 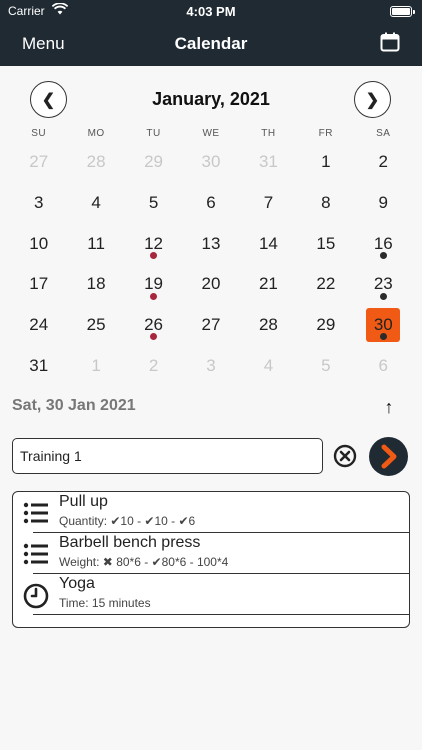 I want to click on day-number: 16, so click(x=383, y=243).